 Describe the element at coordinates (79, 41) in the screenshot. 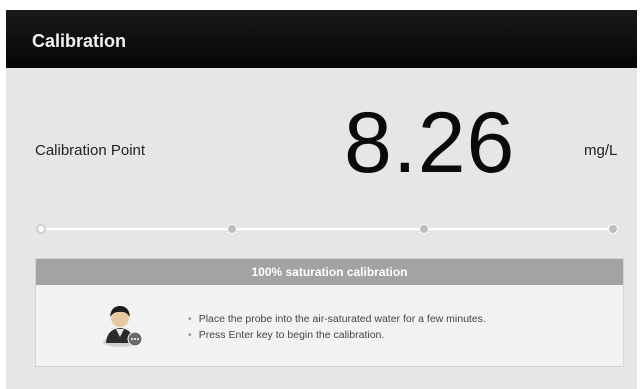

I see `window-title: Calibration` at that location.